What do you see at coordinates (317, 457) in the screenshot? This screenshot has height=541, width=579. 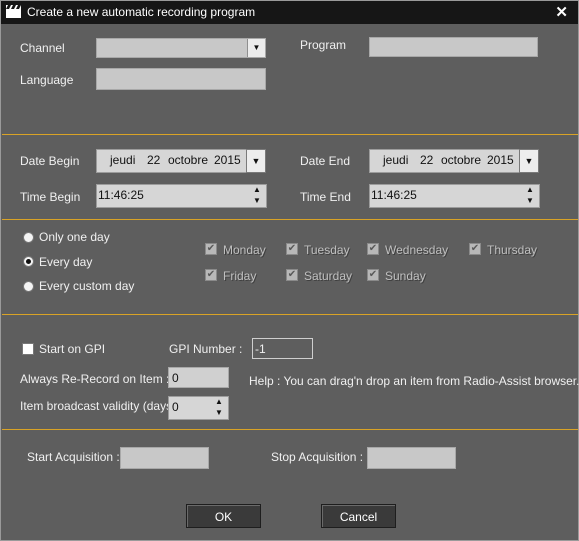 I see `stop-acquisition-label: Stop Acquisition :` at bounding box center [317, 457].